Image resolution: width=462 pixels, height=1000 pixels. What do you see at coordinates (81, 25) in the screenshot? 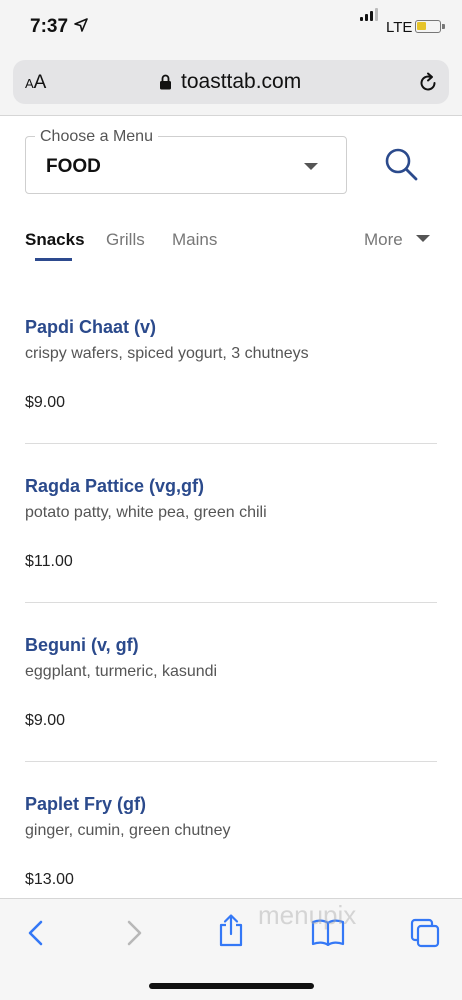
I see `location-arrow-icon` at bounding box center [81, 25].